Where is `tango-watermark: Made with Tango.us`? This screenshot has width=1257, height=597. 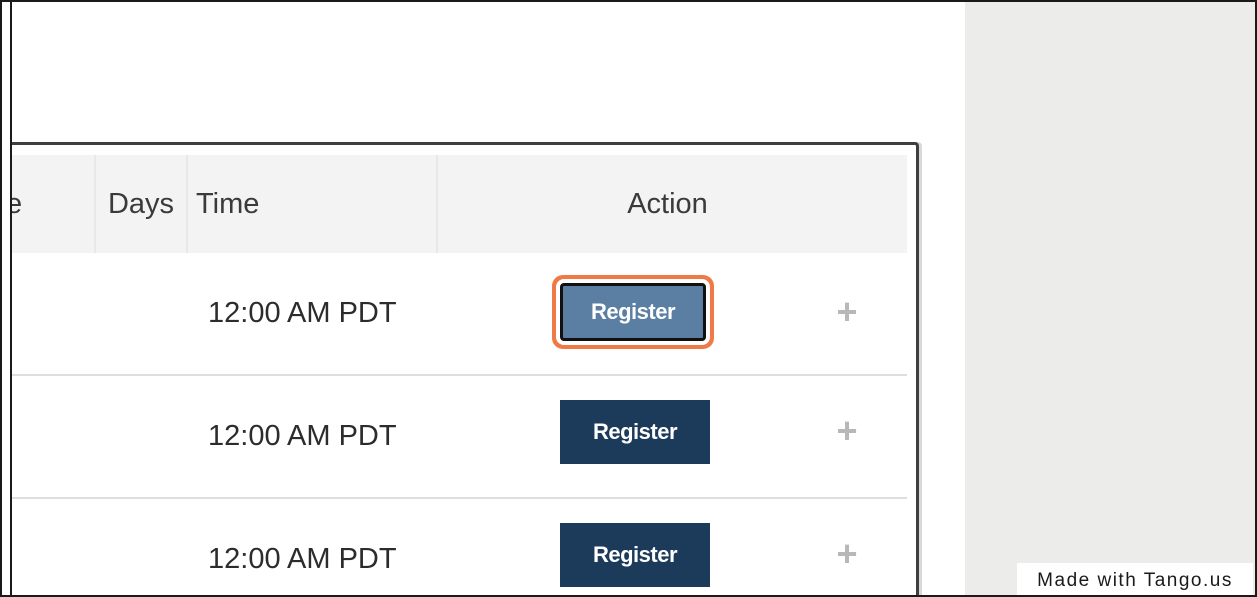 tango-watermark: Made with Tango.us is located at coordinates (1135, 579).